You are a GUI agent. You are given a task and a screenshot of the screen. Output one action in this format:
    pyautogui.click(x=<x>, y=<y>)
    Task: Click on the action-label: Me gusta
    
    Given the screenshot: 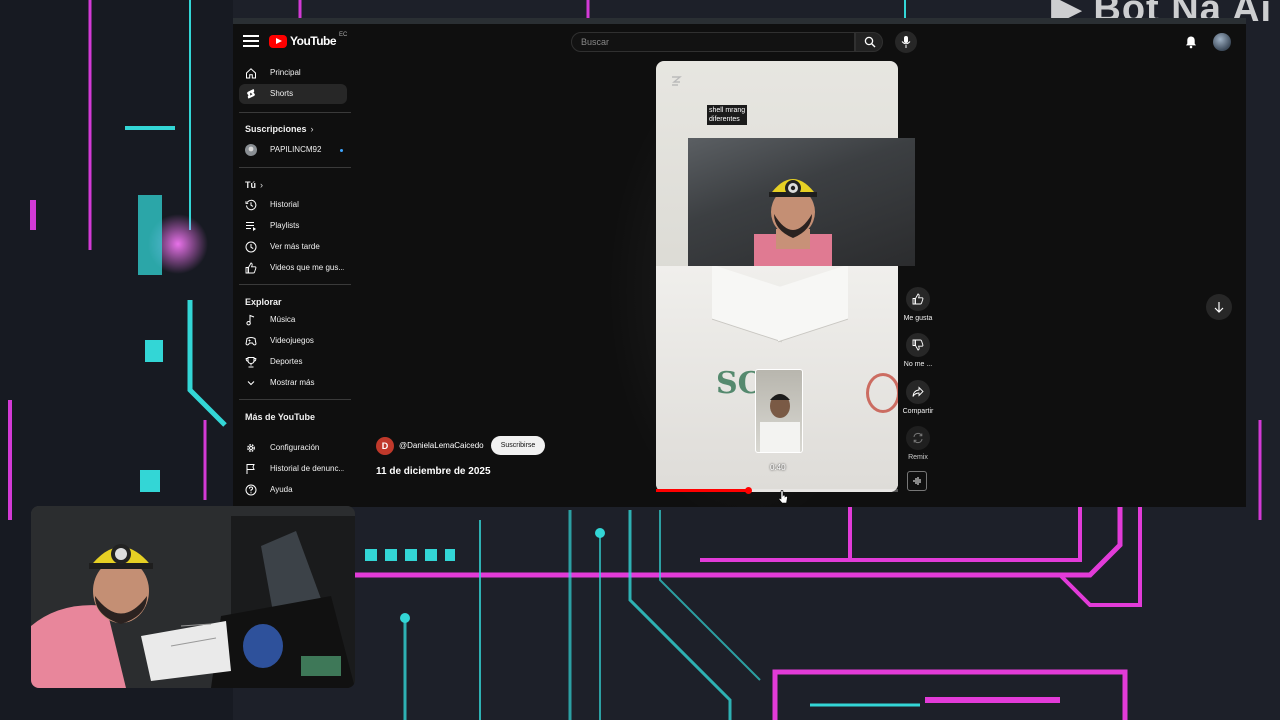 What is the action you would take?
    pyautogui.click(x=918, y=318)
    